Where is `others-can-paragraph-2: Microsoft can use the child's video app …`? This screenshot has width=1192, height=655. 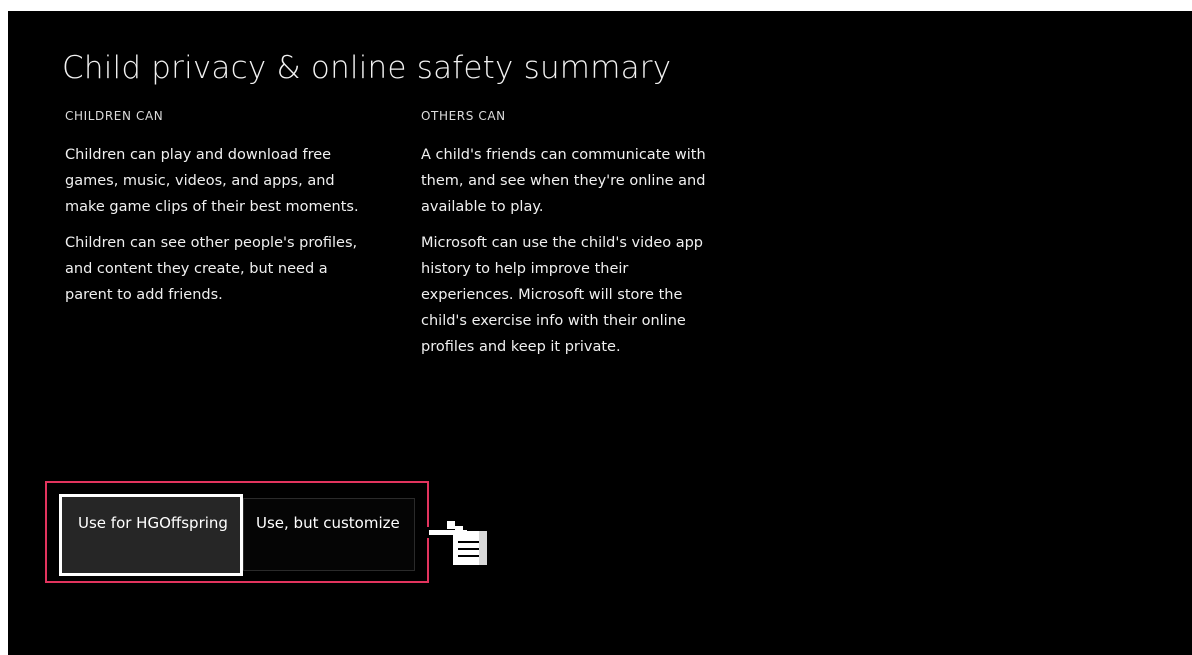 others-can-paragraph-2: Microsoft can use the child's video app … is located at coordinates (562, 295).